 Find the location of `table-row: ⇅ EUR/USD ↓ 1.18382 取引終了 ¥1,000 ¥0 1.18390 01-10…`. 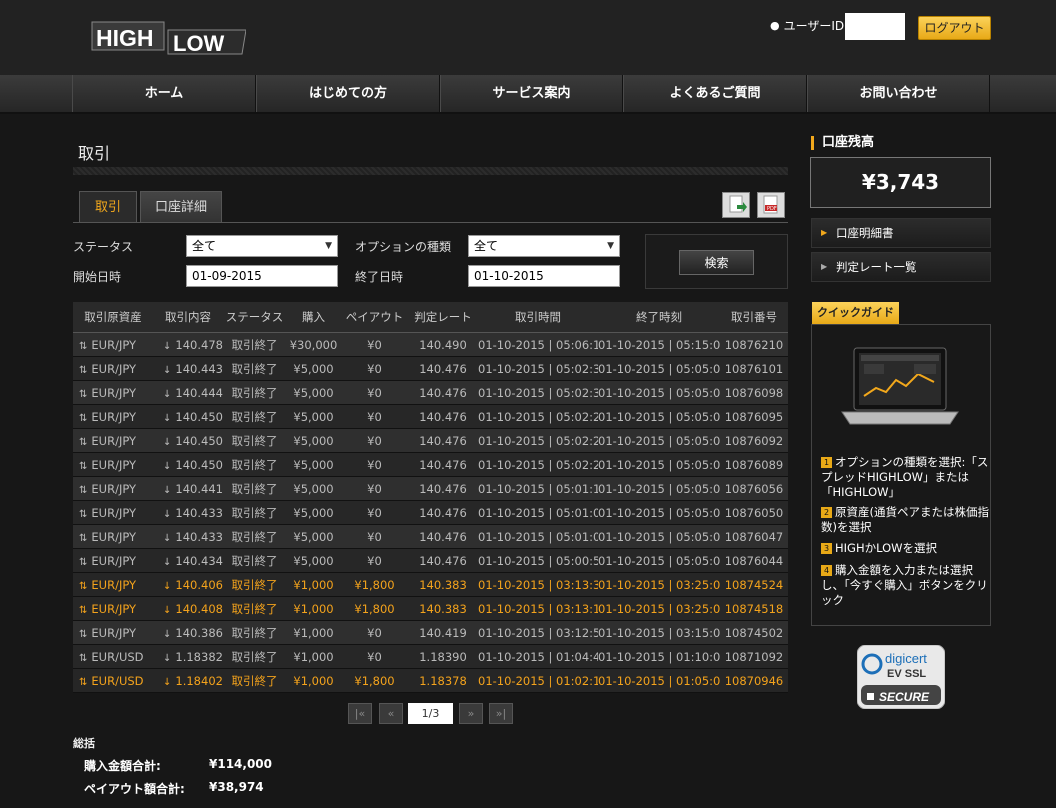

table-row: ⇅ EUR/USD ↓ 1.18382 取引終了 ¥1,000 ¥0 1.18390 01-10… is located at coordinates (430, 656).